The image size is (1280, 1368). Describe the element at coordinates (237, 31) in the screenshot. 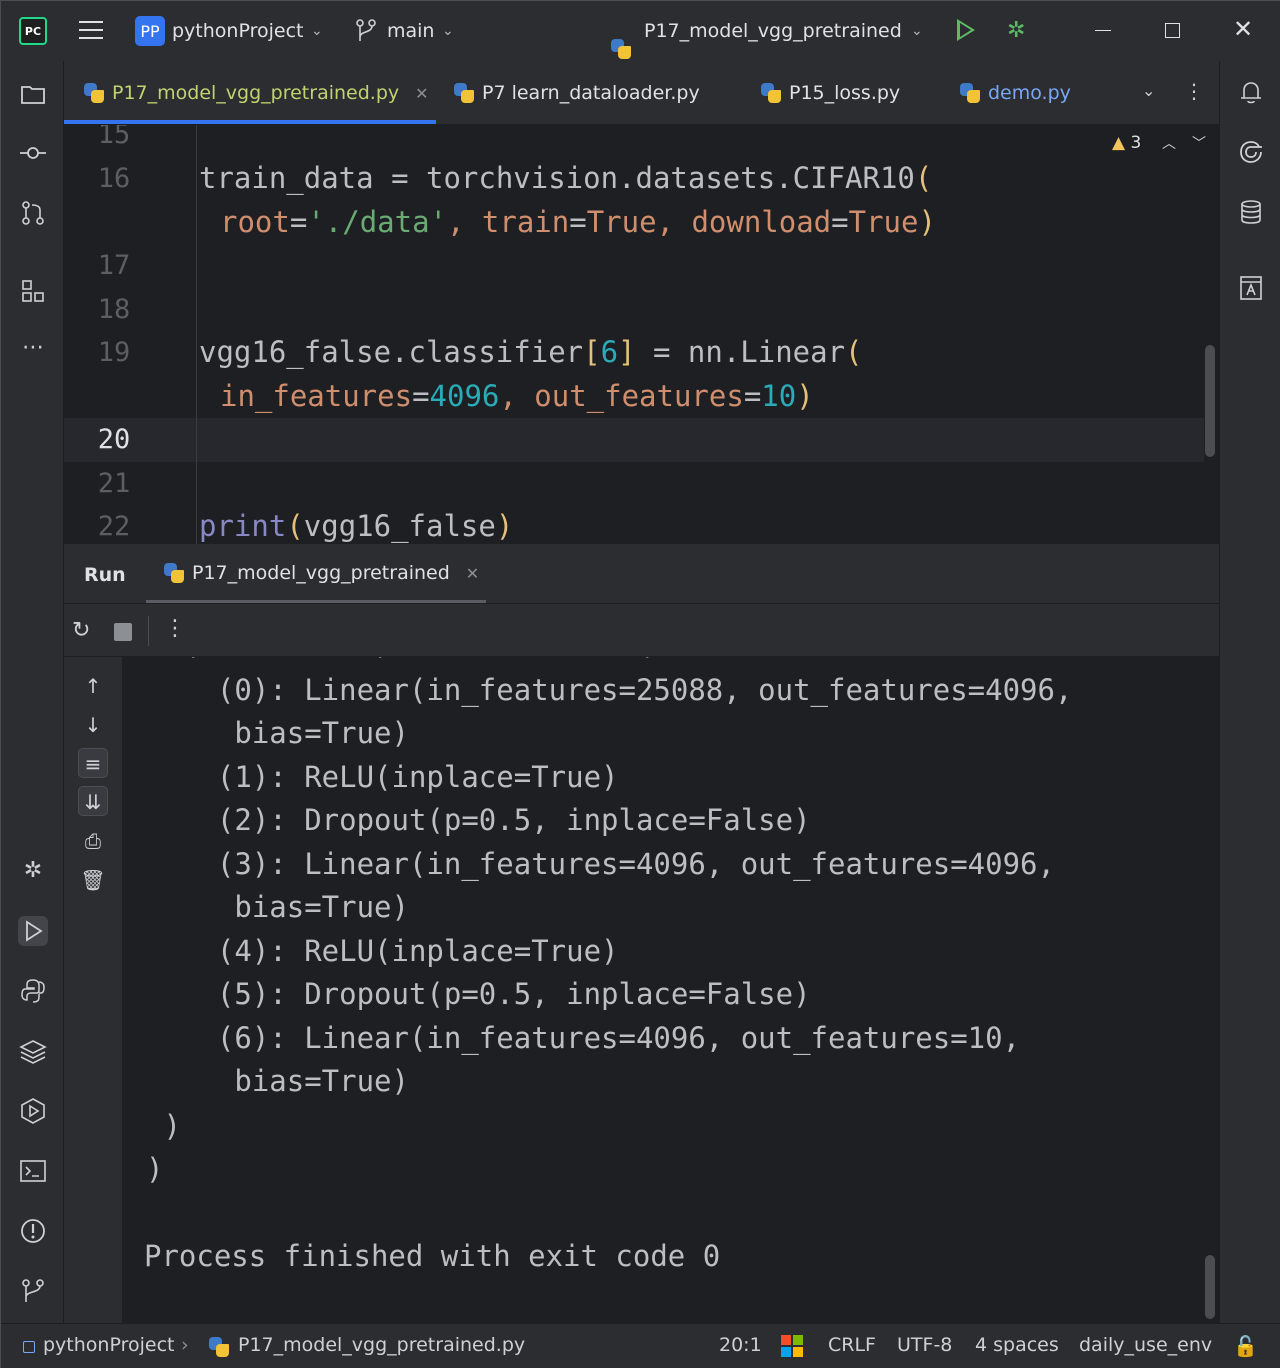

I see `project-name: pythonProject` at that location.